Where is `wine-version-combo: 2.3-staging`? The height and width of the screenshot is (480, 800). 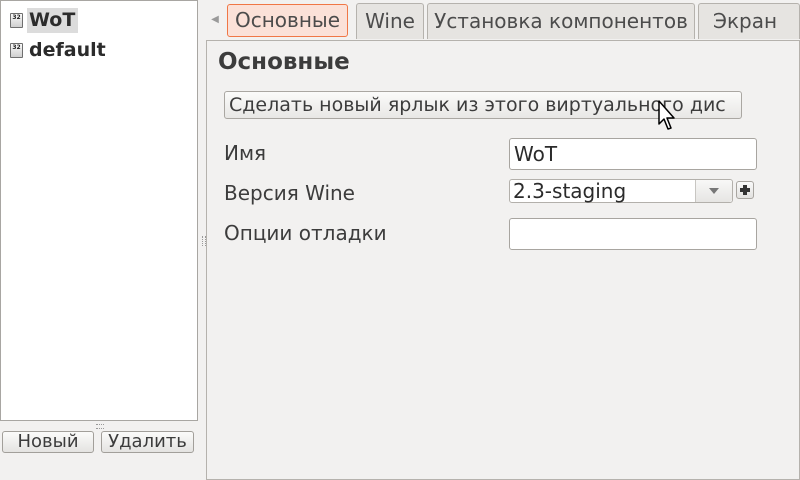
wine-version-combo: 2.3-staging is located at coordinates (621, 191).